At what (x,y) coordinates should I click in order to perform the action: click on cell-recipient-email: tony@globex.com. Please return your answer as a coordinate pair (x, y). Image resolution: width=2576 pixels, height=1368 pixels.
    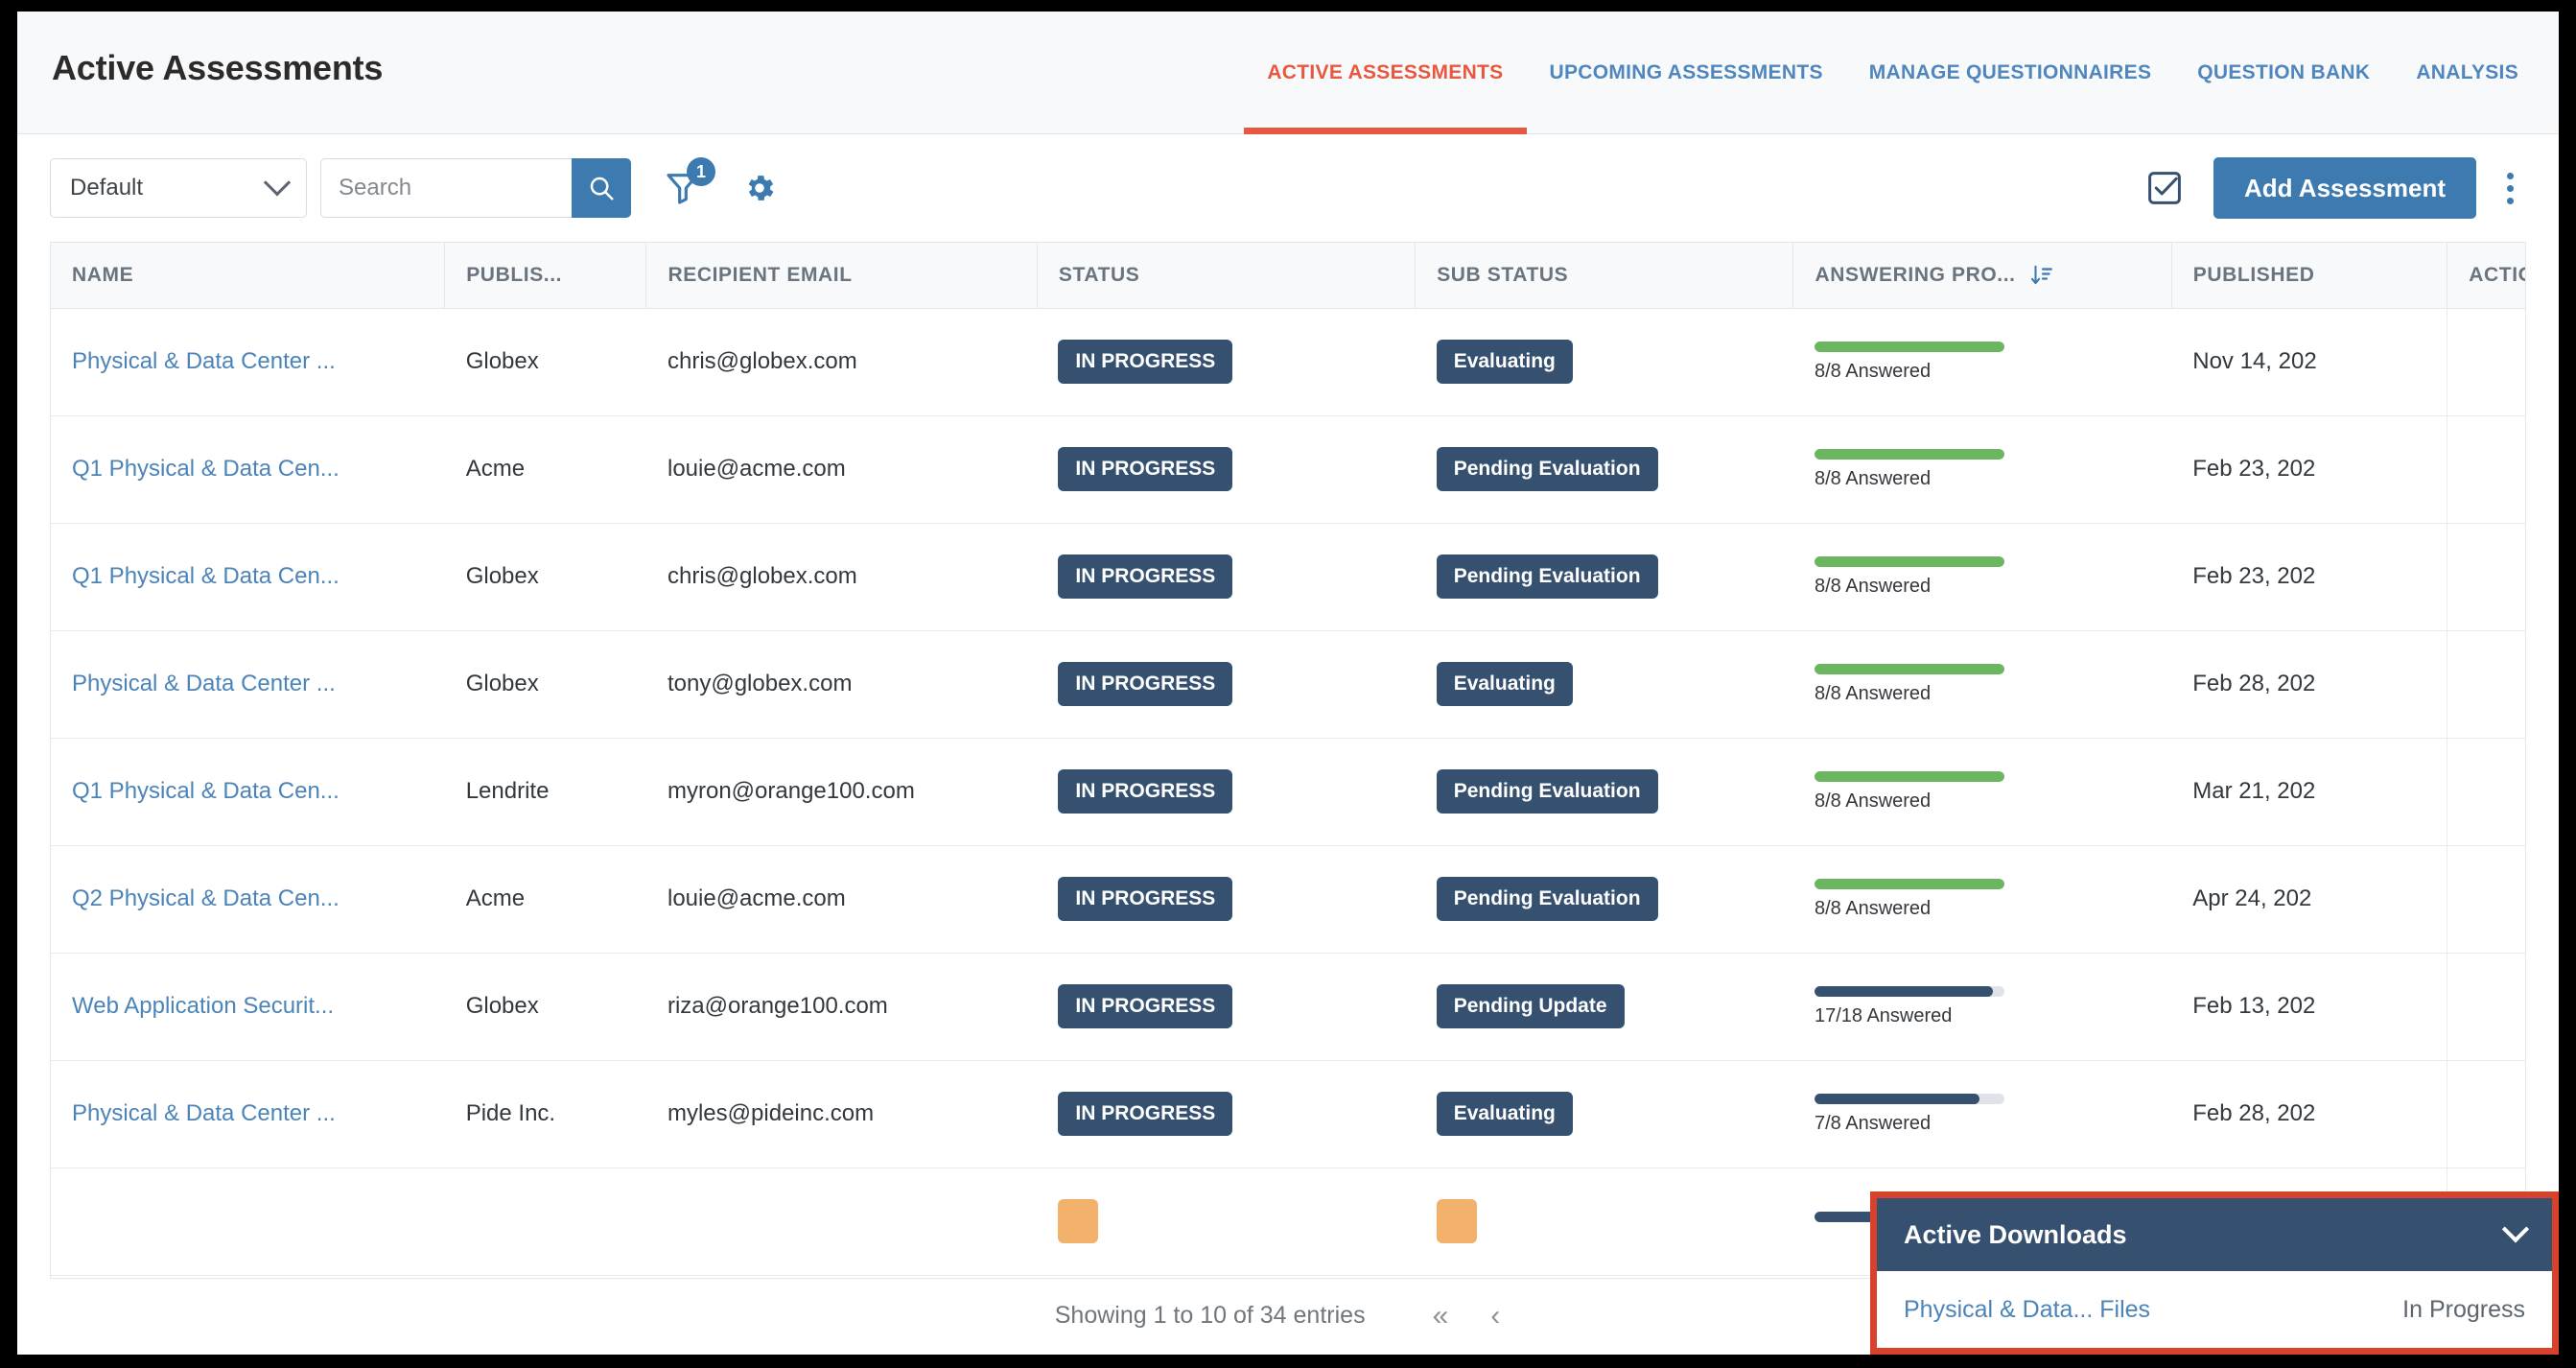
    Looking at the image, I should click on (841, 684).